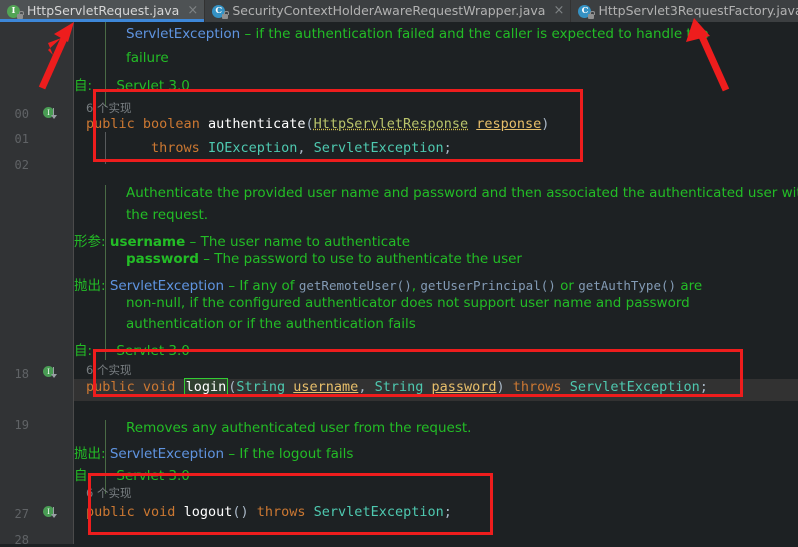  What do you see at coordinates (103, 11) in the screenshot?
I see `tab-http-servlet-request: I HttpServletRequest.java ×` at bounding box center [103, 11].